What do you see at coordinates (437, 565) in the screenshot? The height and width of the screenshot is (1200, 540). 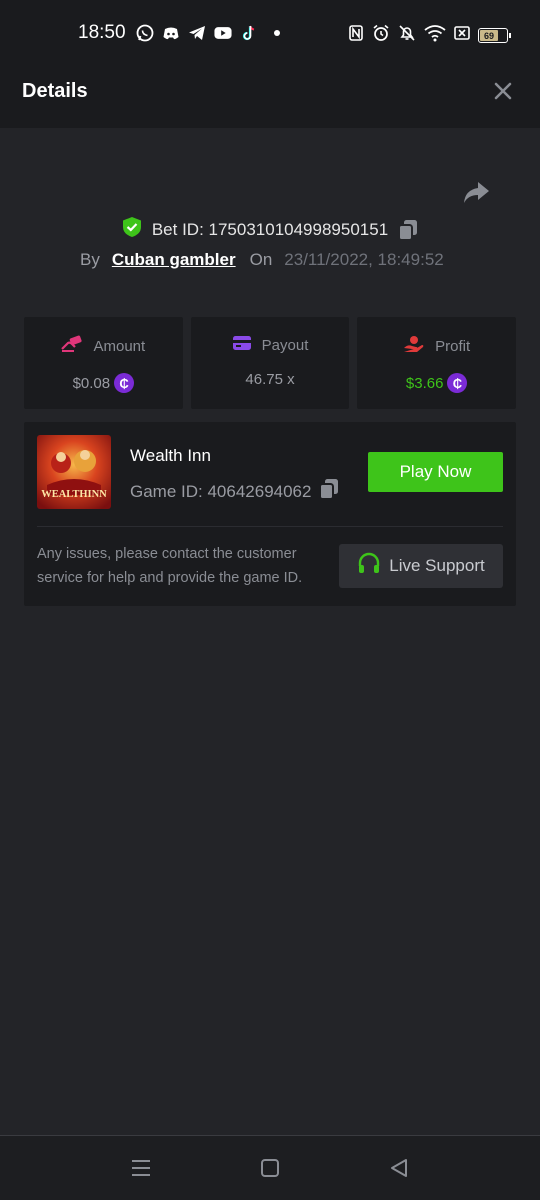 I see `live-support-label: Live Support` at bounding box center [437, 565].